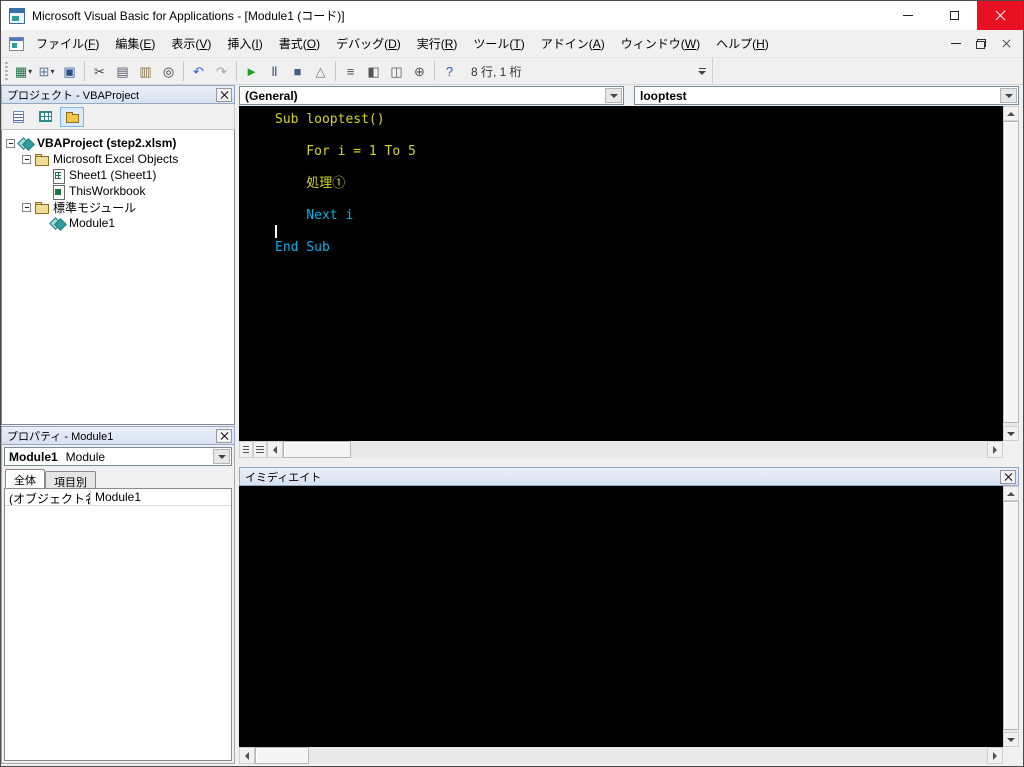  Describe the element at coordinates (573, 43) in the screenshot. I see `menu-item: アドイン(A)` at that location.